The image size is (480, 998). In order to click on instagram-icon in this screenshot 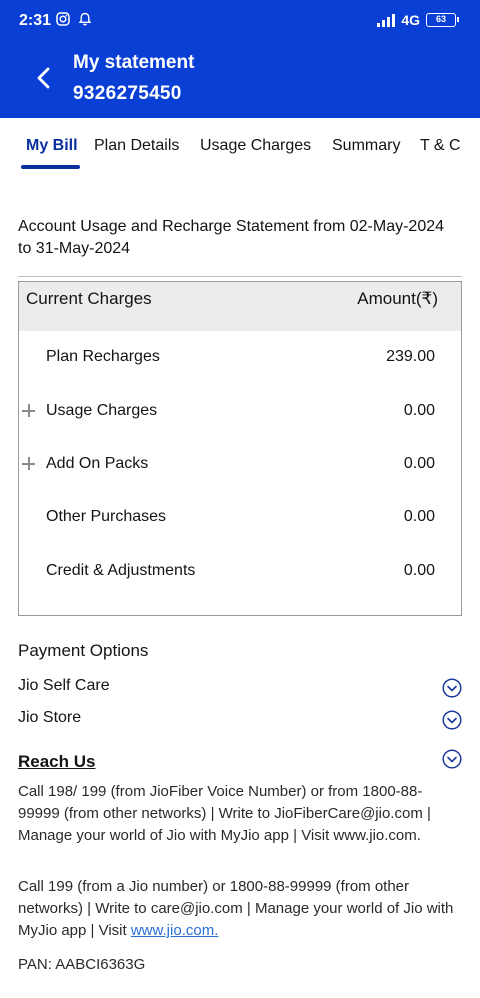, I will do `click(63, 19)`.